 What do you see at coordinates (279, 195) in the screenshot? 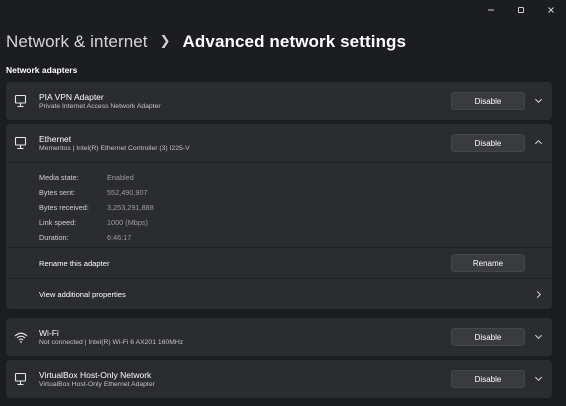
I see `detail-row: Bytes sent: 552,490,907` at bounding box center [279, 195].